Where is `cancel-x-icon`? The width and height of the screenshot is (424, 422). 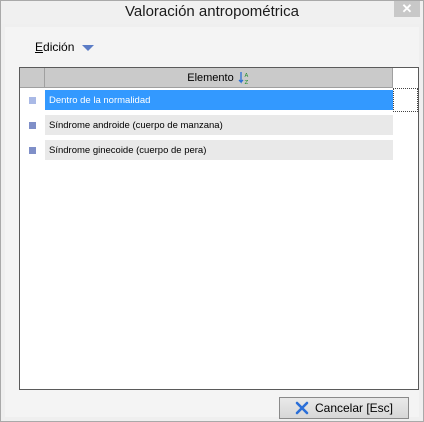 cancel-x-icon is located at coordinates (302, 408).